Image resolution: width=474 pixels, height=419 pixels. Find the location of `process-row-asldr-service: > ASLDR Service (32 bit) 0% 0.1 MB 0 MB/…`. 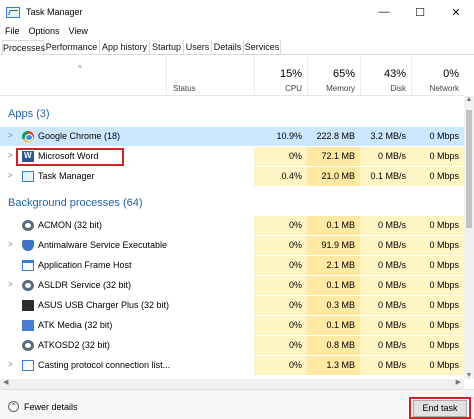

process-row-asldr-service: > ASLDR Service (32 bit) 0% 0.1 MB 0 MB/… is located at coordinates (232, 285).